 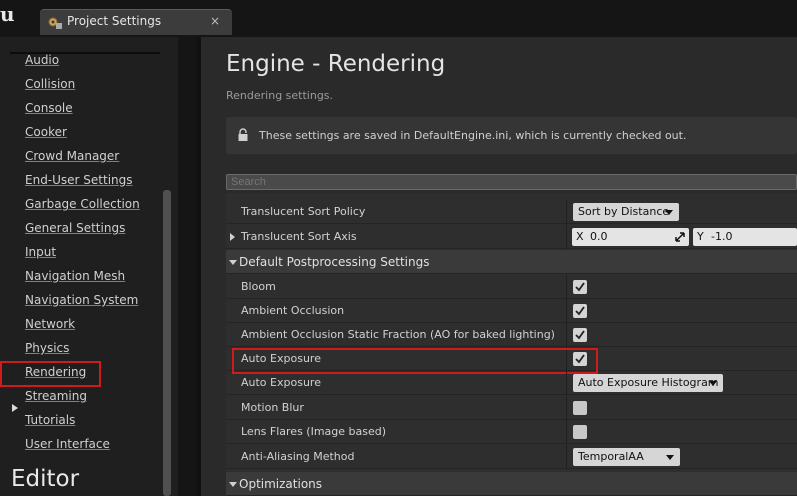 I want to click on bloom-checkbox, so click(x=580, y=287).